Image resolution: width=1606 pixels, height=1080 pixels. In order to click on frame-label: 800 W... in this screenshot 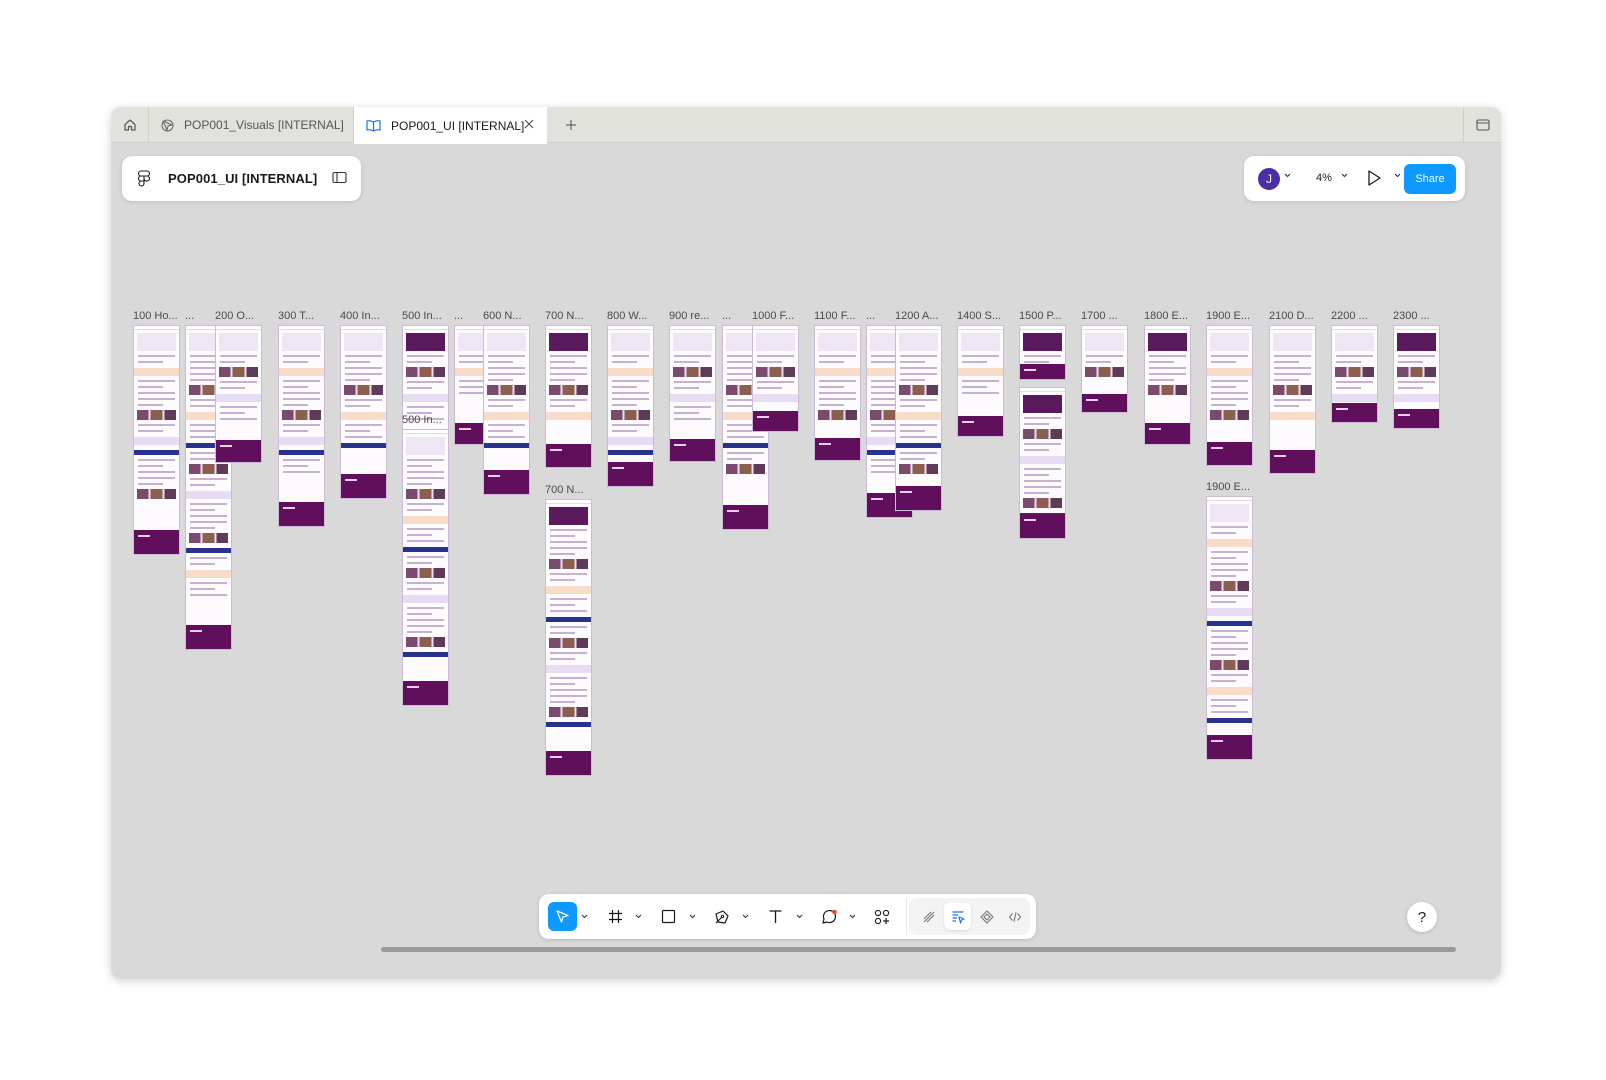, I will do `click(627, 316)`.